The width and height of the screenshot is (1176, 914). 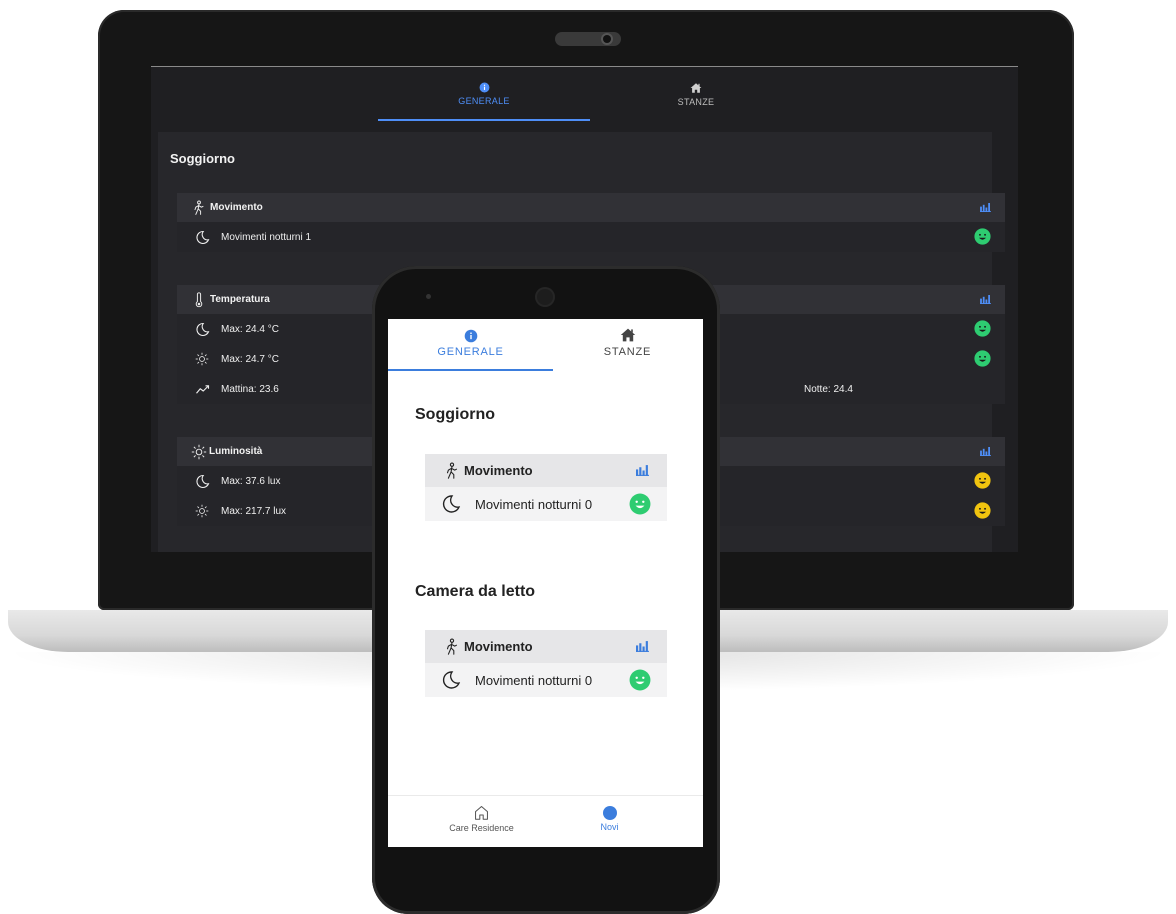 I want to click on trend-icon, so click(x=202, y=389).